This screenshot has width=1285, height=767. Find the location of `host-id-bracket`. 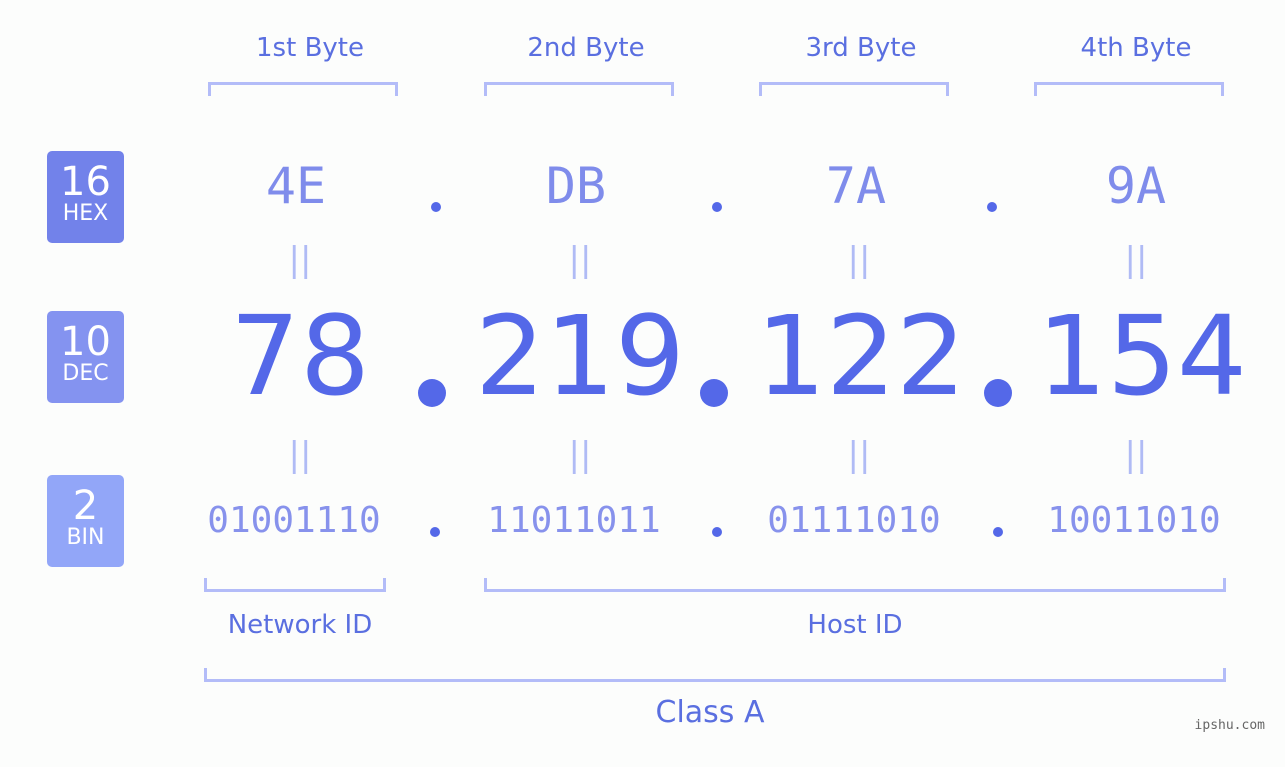

host-id-bracket is located at coordinates (855, 585).